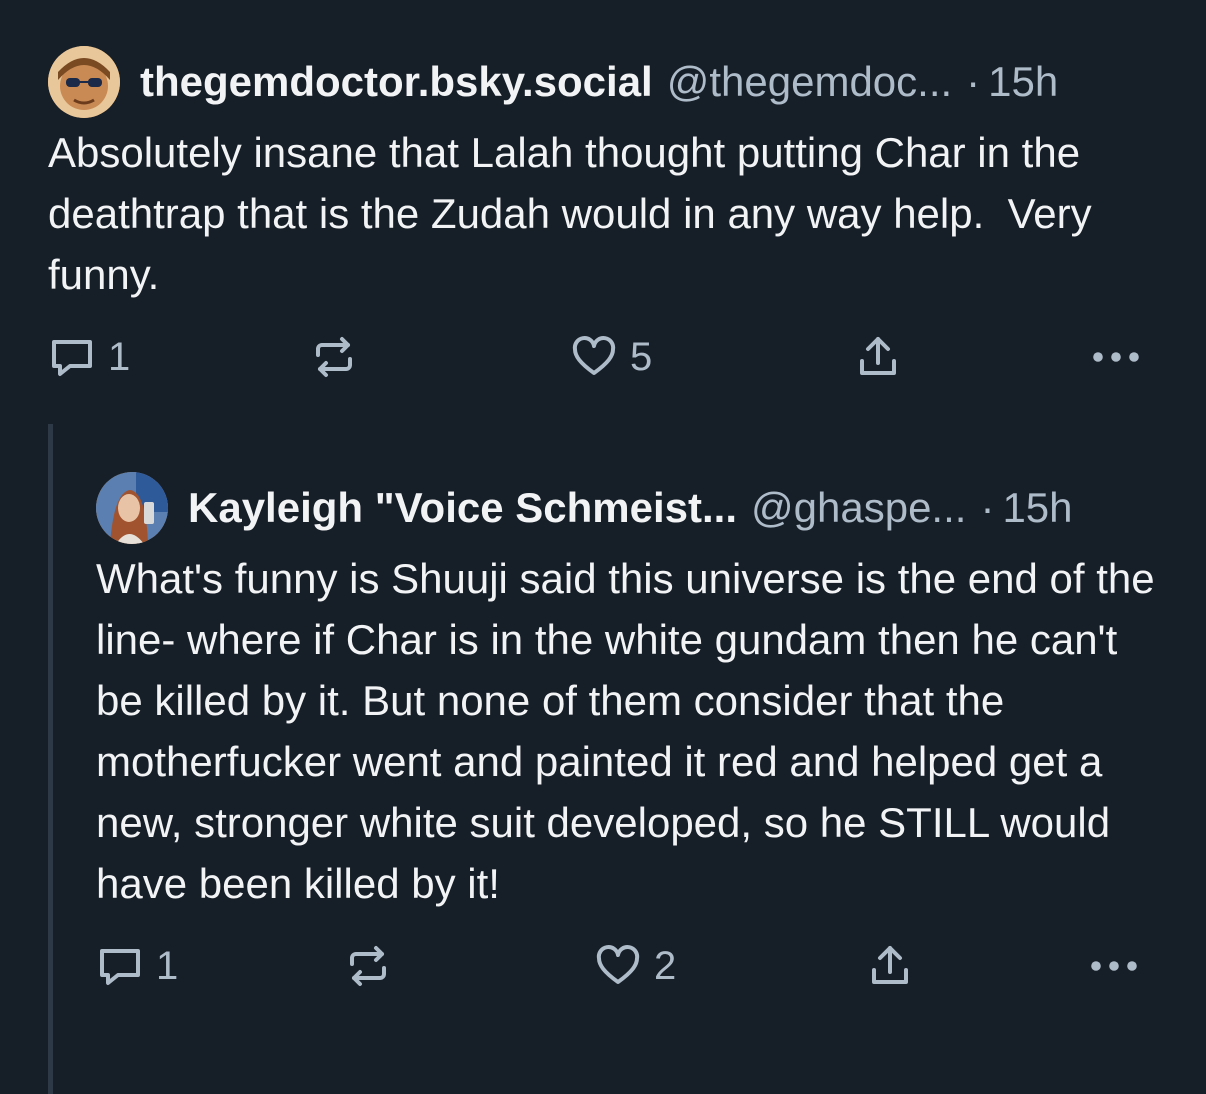  What do you see at coordinates (665, 965) in the screenshot?
I see `like-count: 2` at bounding box center [665, 965].